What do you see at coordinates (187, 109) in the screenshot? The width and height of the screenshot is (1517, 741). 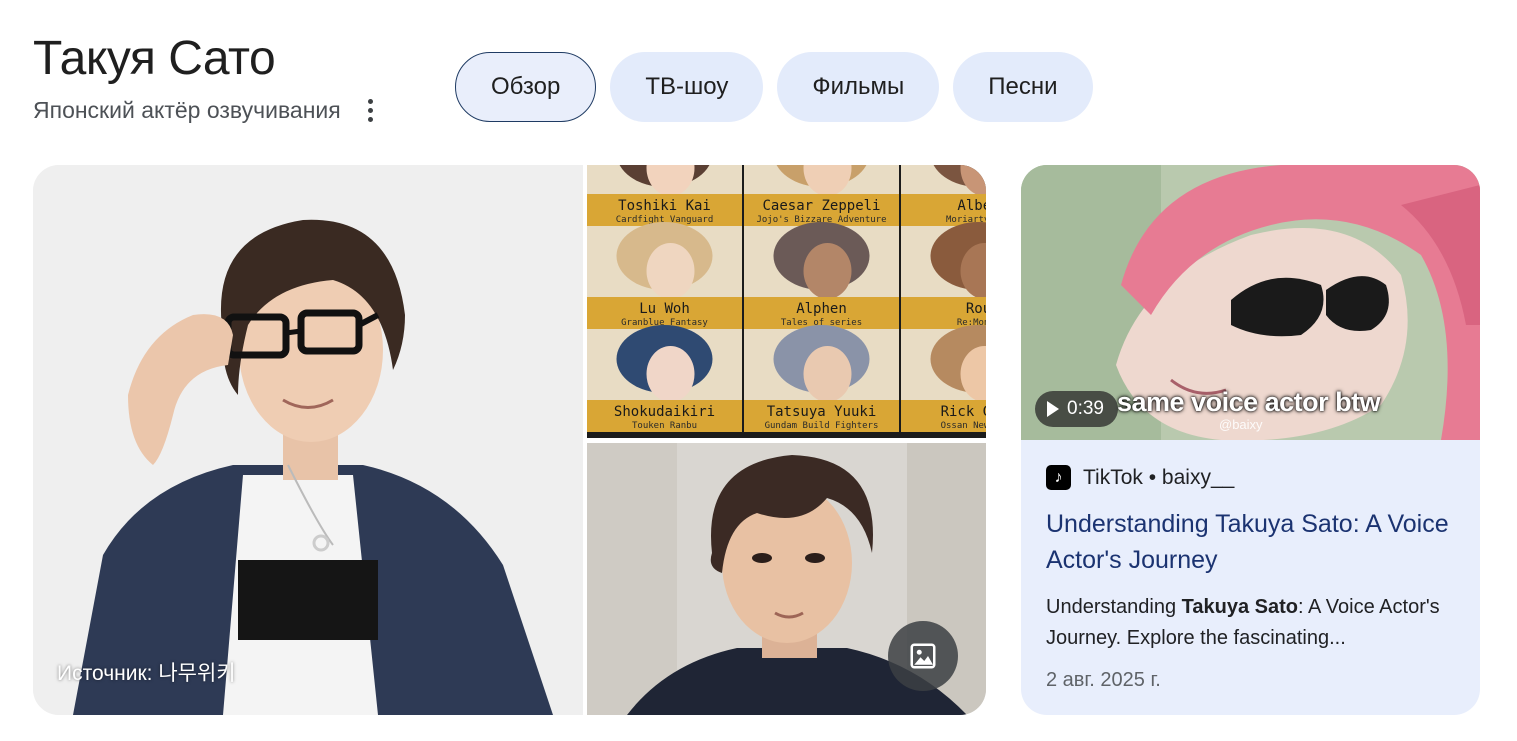 I see `entity-subtitle: Японский актёр озвучивания` at bounding box center [187, 109].